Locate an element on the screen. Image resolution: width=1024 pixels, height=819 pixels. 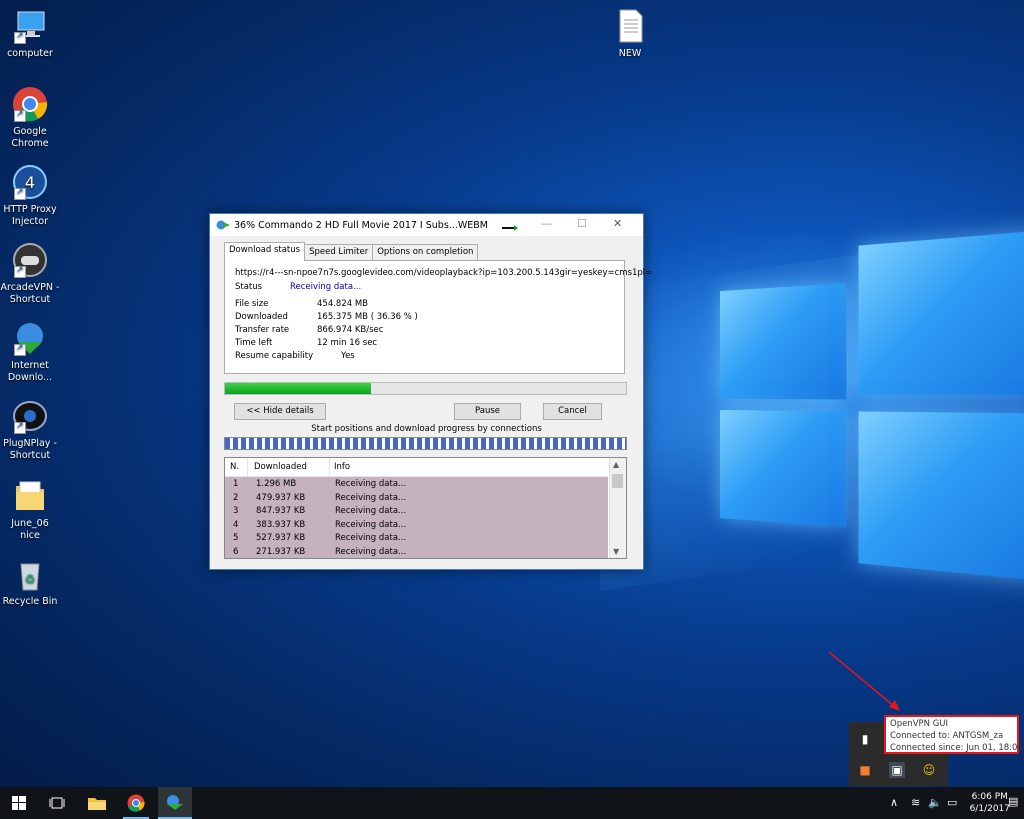
close-button: ✕ is located at coordinates (617, 223).